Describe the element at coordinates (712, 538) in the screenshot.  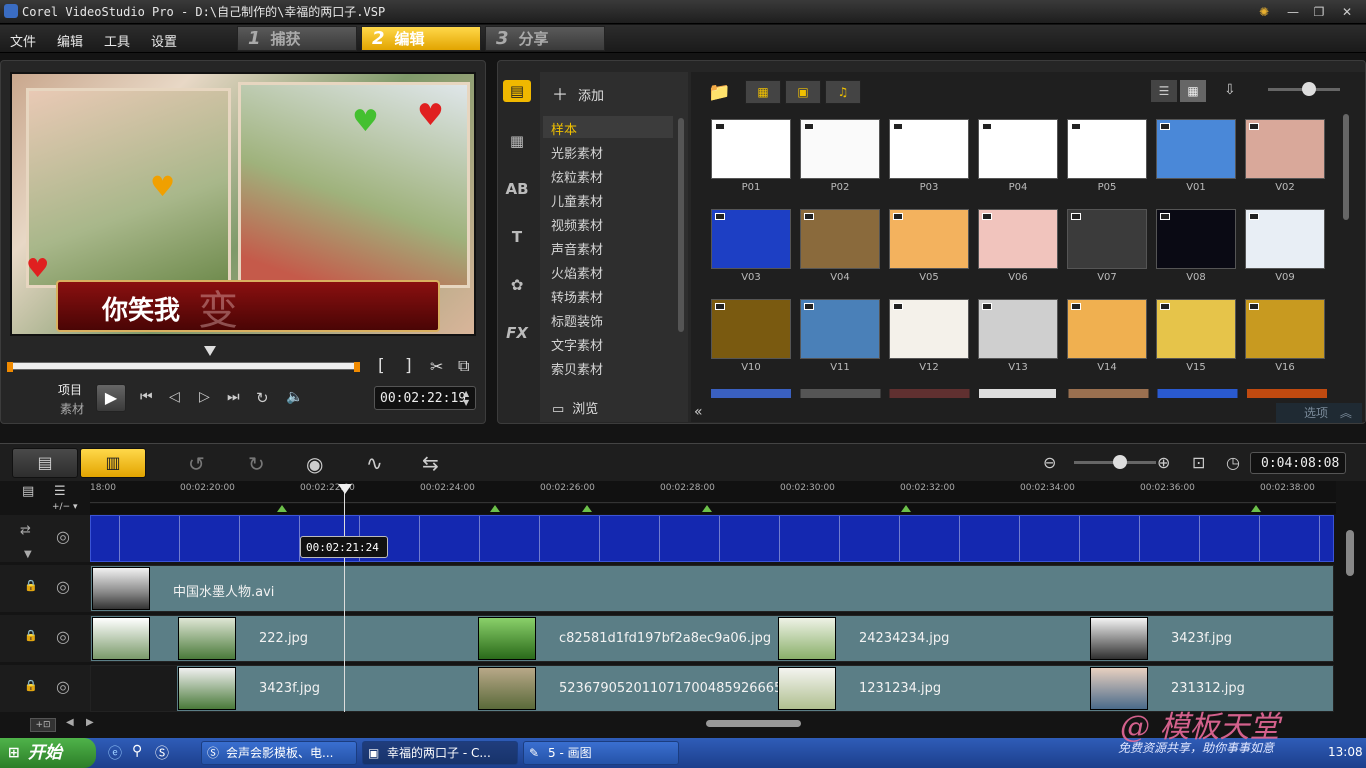
I see `video-track` at that location.